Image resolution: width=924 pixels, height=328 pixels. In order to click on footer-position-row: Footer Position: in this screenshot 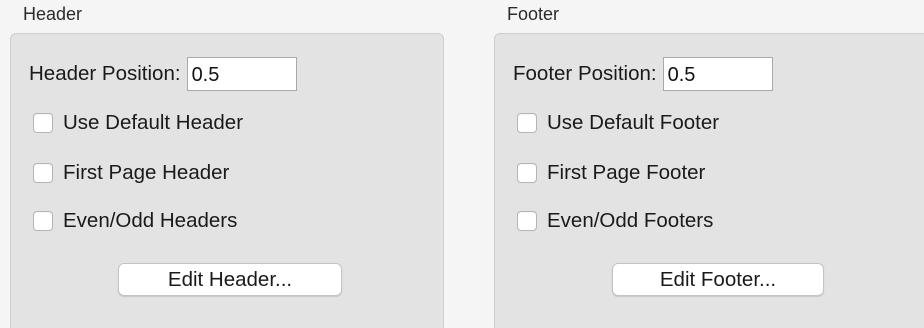, I will do `click(643, 74)`.